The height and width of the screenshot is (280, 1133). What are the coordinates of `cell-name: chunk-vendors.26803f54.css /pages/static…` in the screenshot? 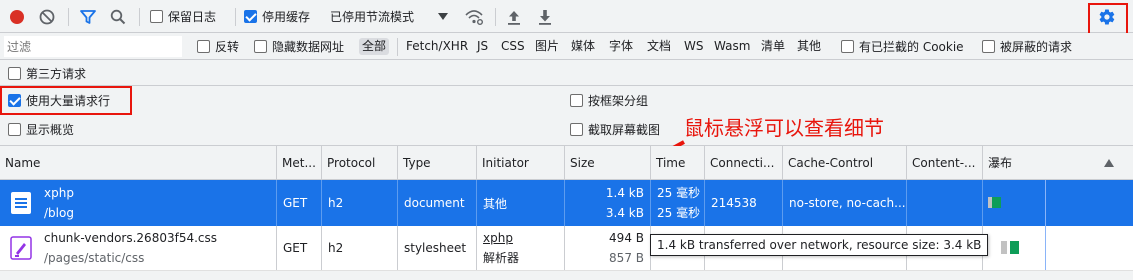 It's located at (138, 248).